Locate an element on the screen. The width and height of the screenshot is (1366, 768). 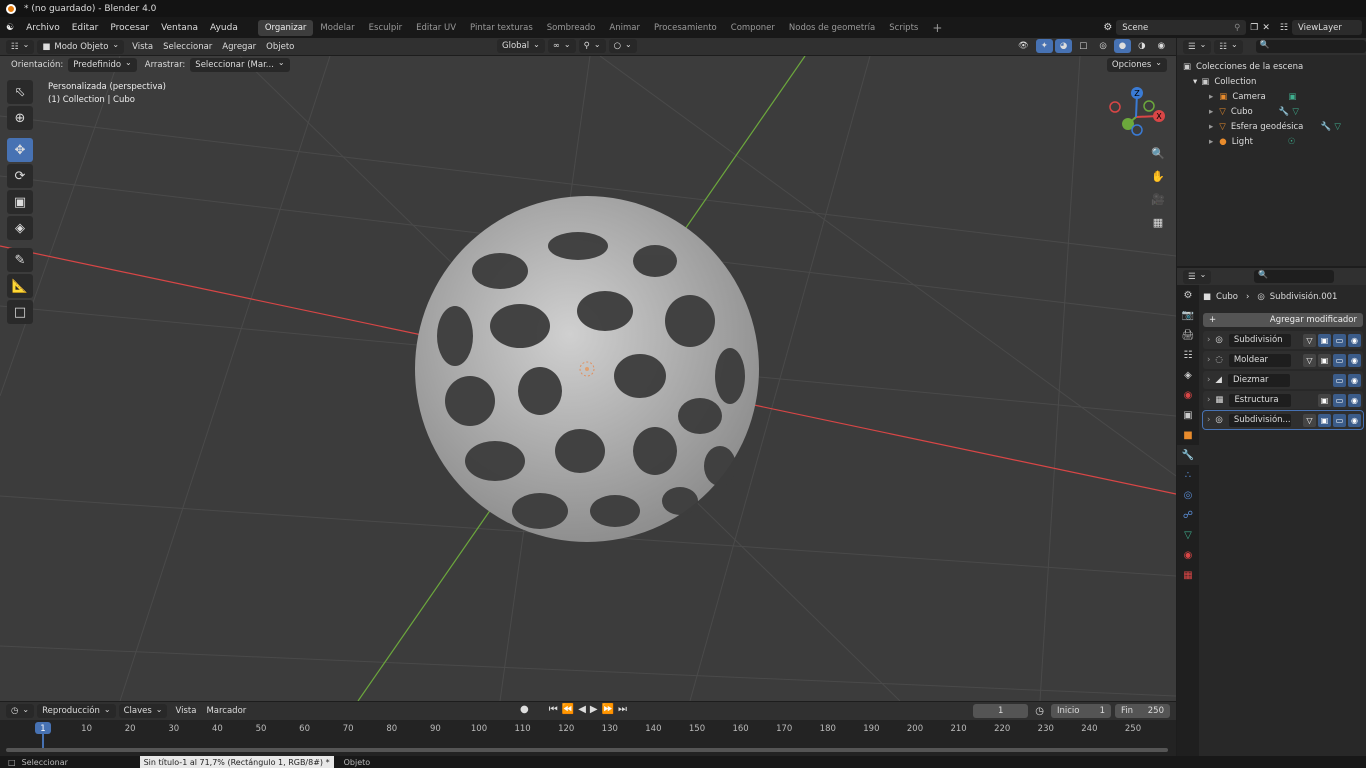
material-tab-icon: ◉ is located at coordinates (1188, 555).